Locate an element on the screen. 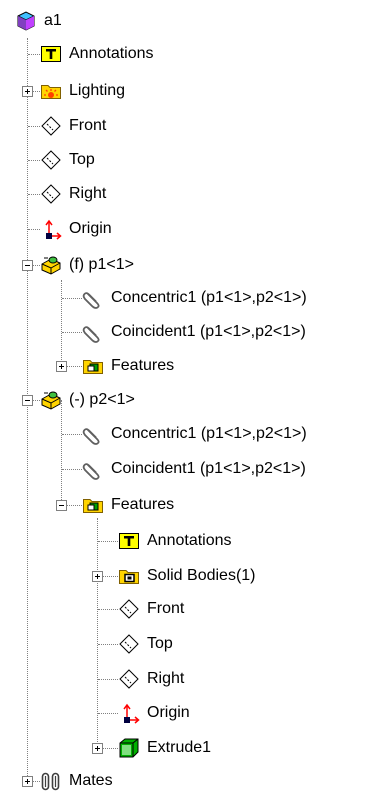  tree-node-p1-concentric: Concentric1 (p1<1>,p2<1>) is located at coordinates (194, 298).